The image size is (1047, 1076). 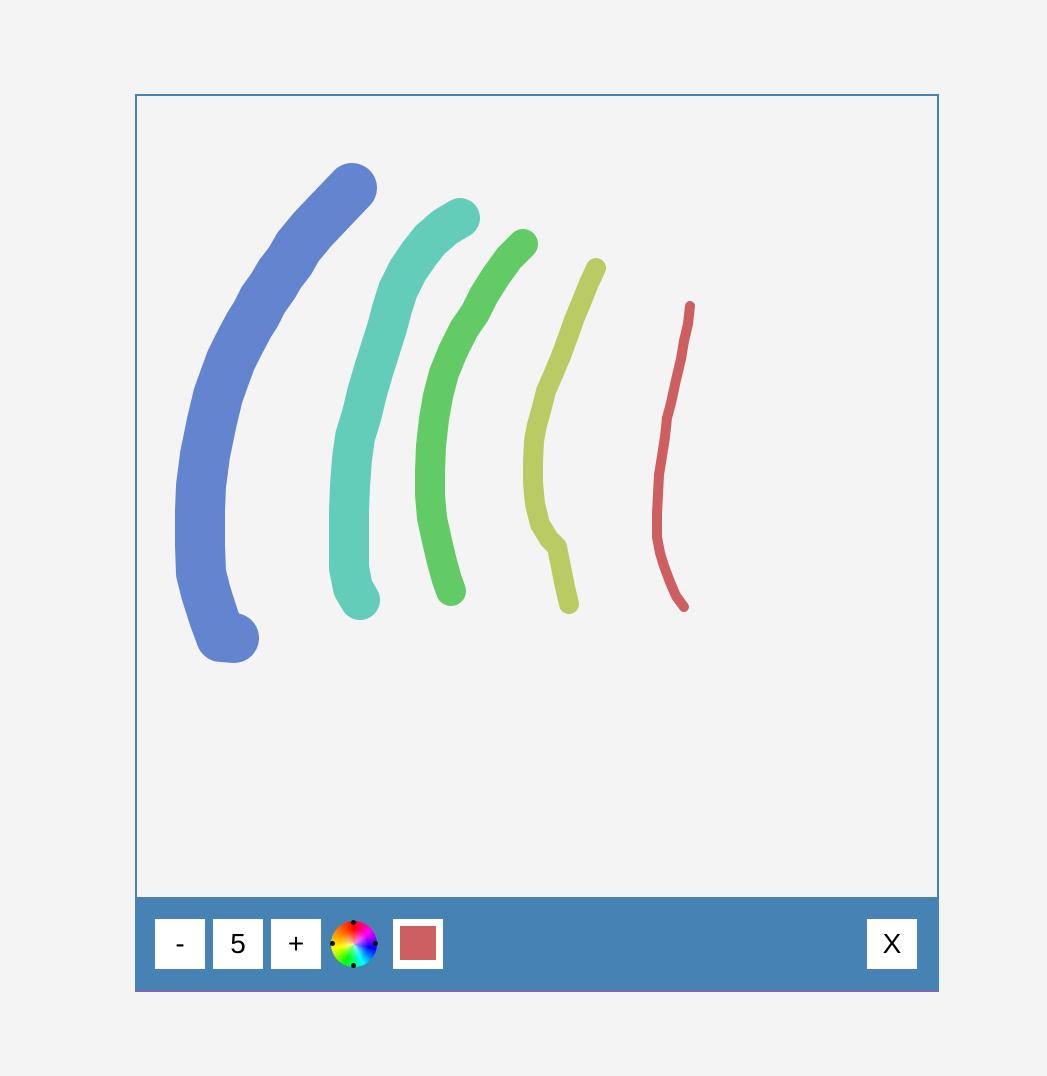 I want to click on brush-size-display: 5, so click(x=238, y=944).